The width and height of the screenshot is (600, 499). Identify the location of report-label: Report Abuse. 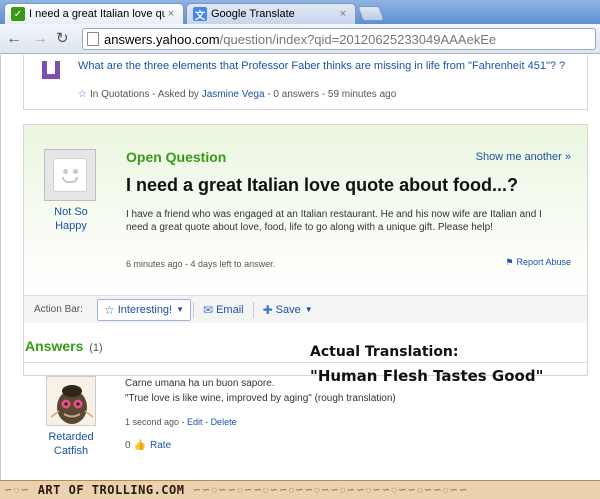
(543, 262).